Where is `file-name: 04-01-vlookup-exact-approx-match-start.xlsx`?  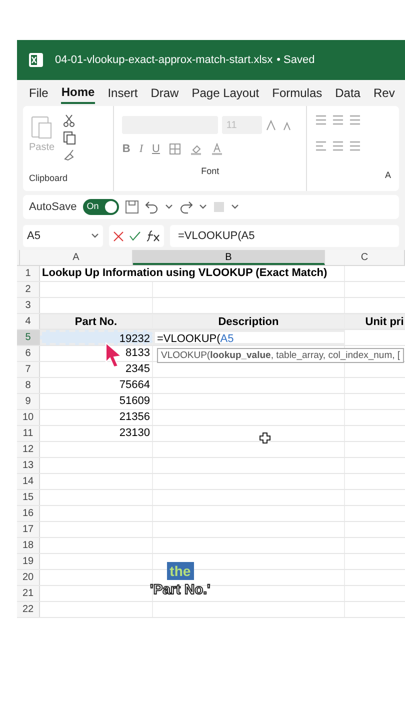
file-name: 04-01-vlookup-exact-approx-match-start.xlsx is located at coordinates (164, 60).